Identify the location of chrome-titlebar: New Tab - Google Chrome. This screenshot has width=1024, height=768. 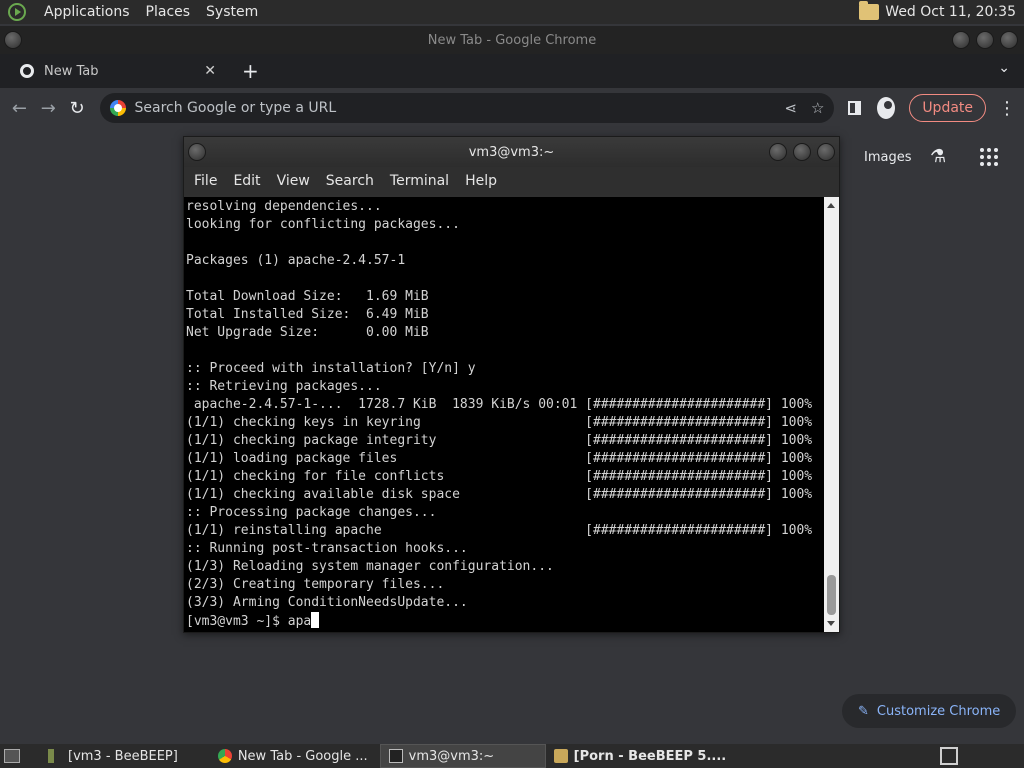
(512, 40).